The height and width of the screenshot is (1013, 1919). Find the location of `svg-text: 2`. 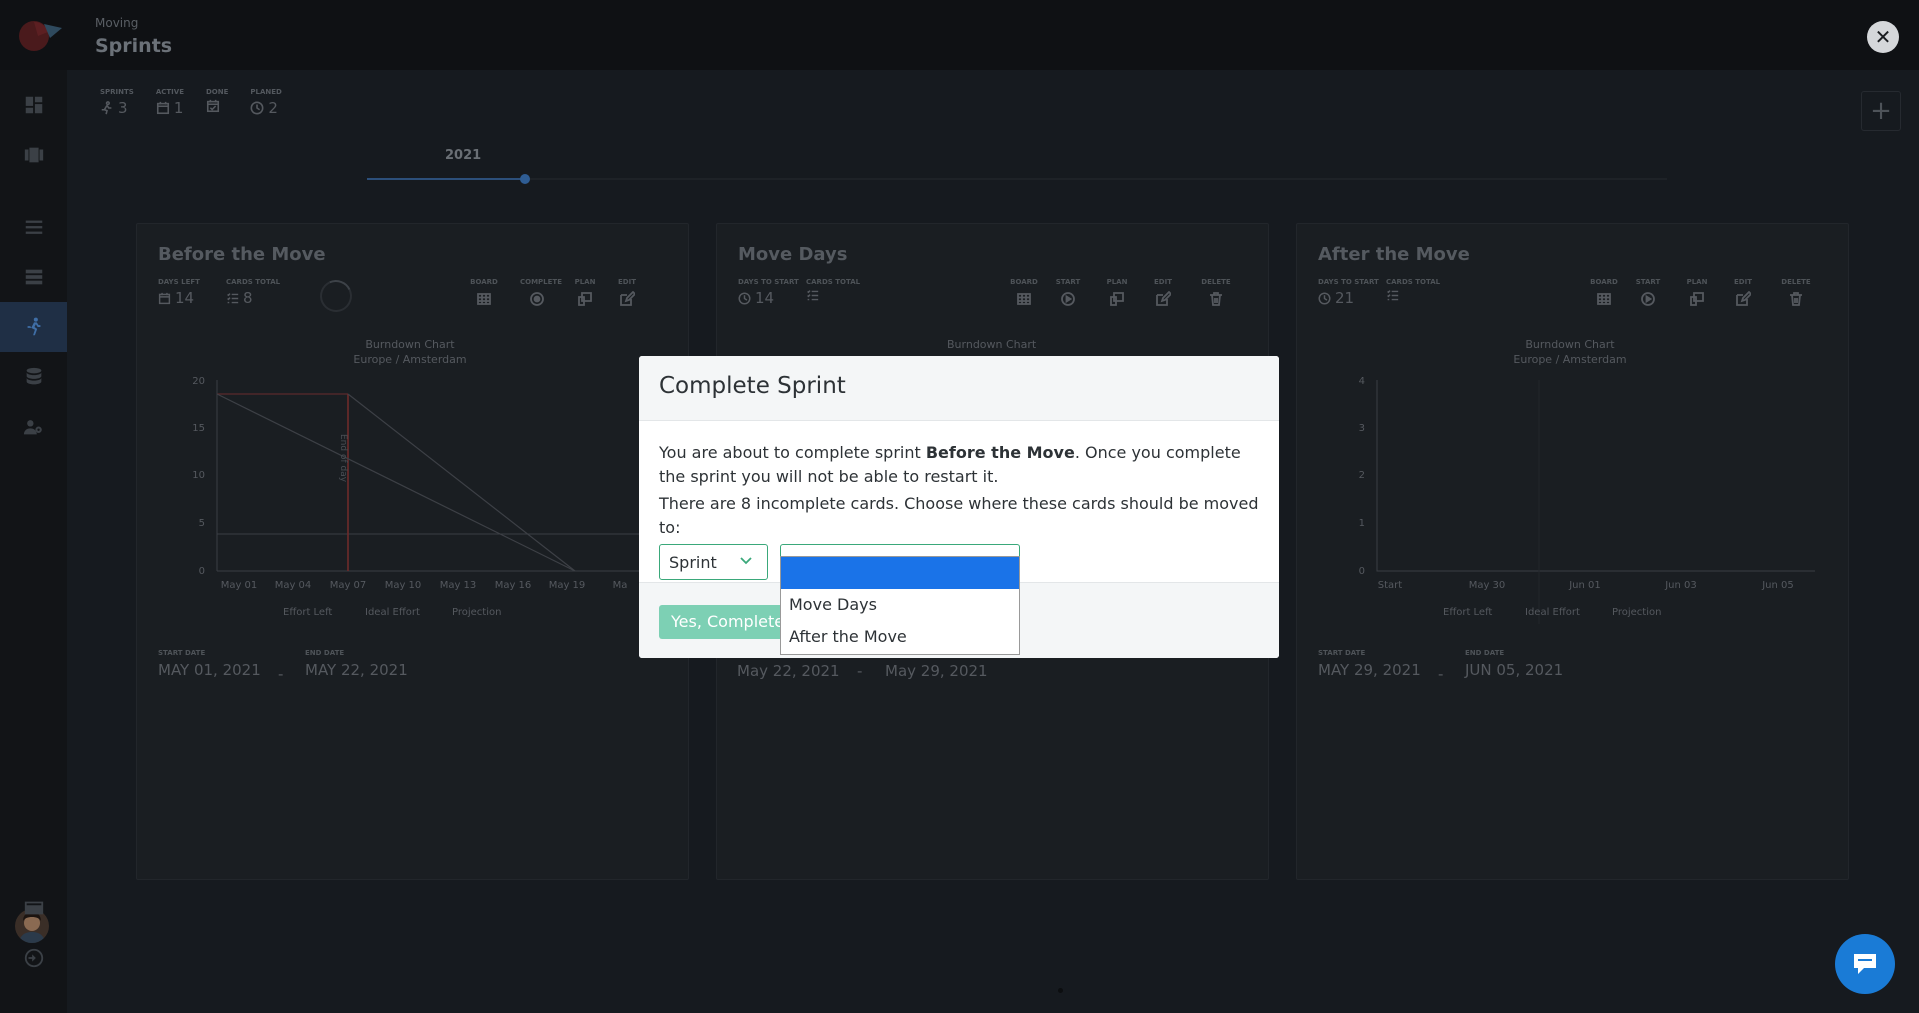

svg-text: 2 is located at coordinates (1362, 475).